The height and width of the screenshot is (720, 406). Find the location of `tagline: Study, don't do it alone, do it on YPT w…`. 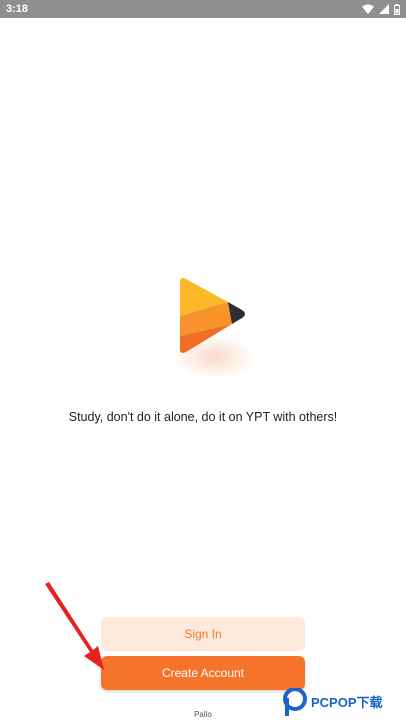

tagline: Study, don't do it alone, do it on YPT w… is located at coordinates (203, 417).